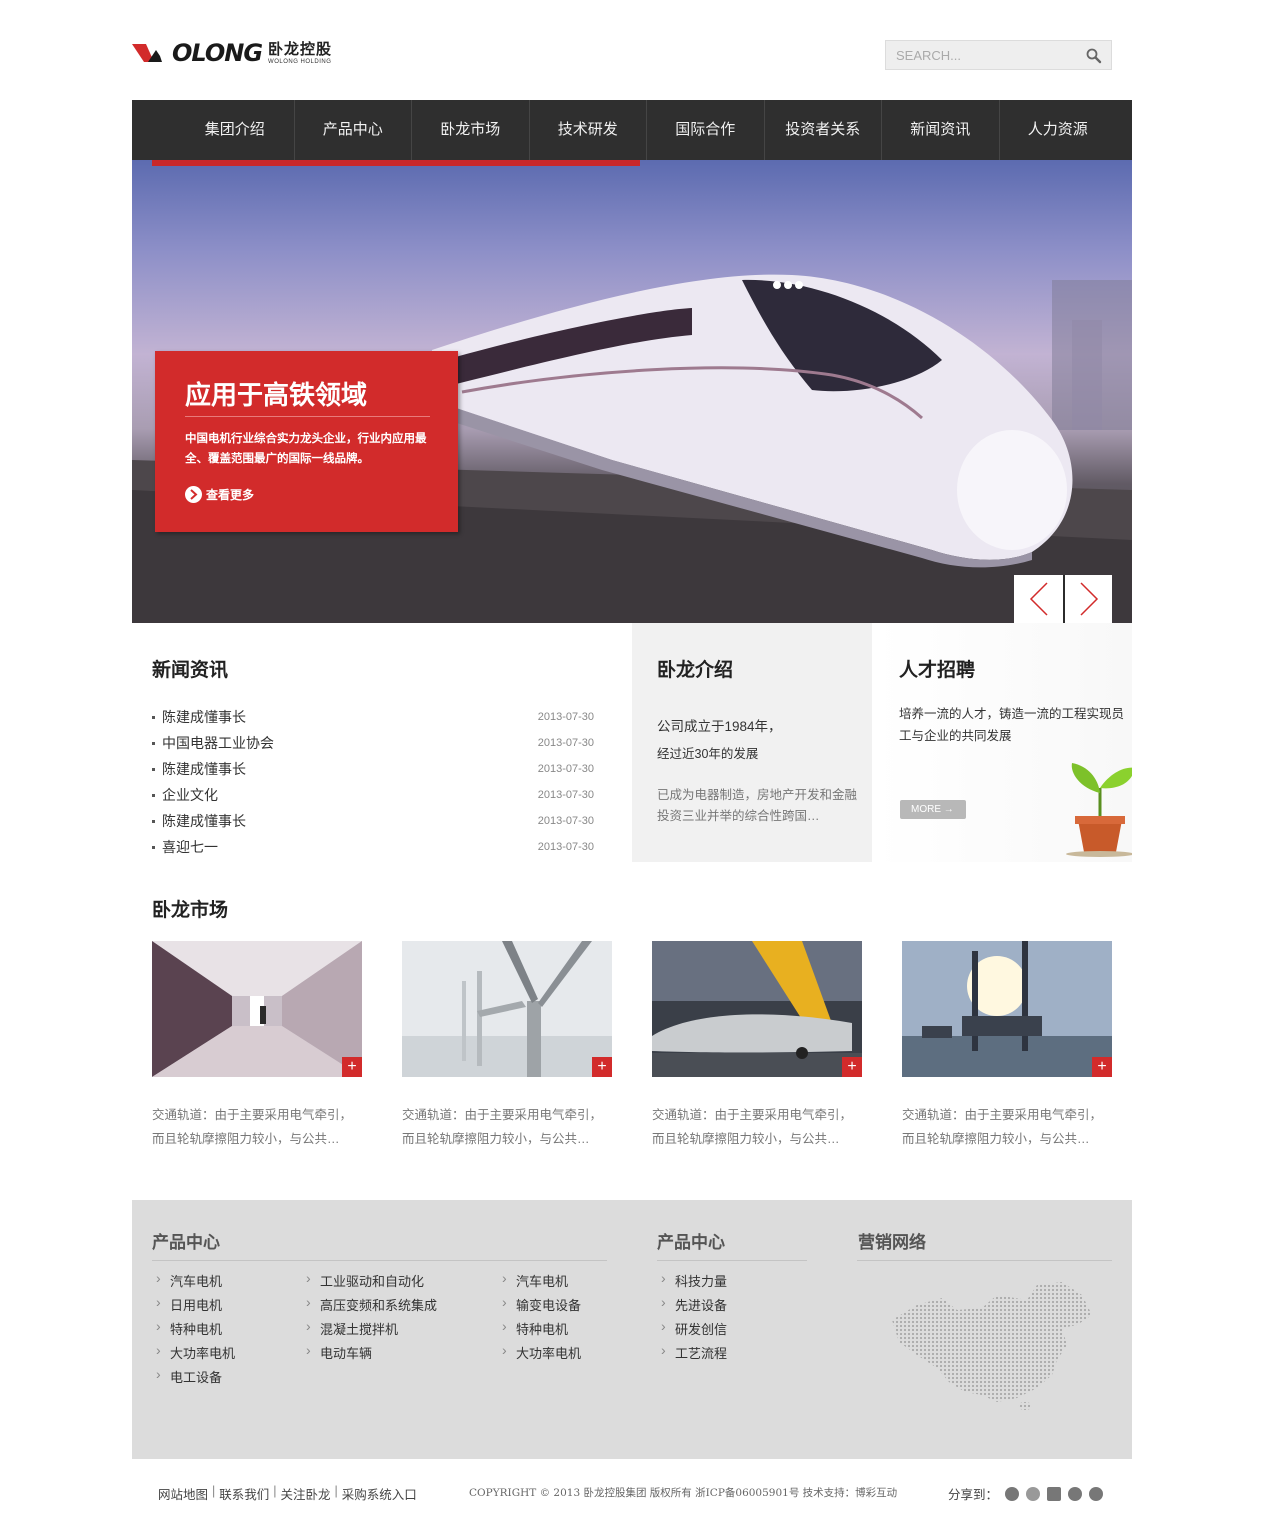  I want to click on banner-arrows, so click(1063, 599).